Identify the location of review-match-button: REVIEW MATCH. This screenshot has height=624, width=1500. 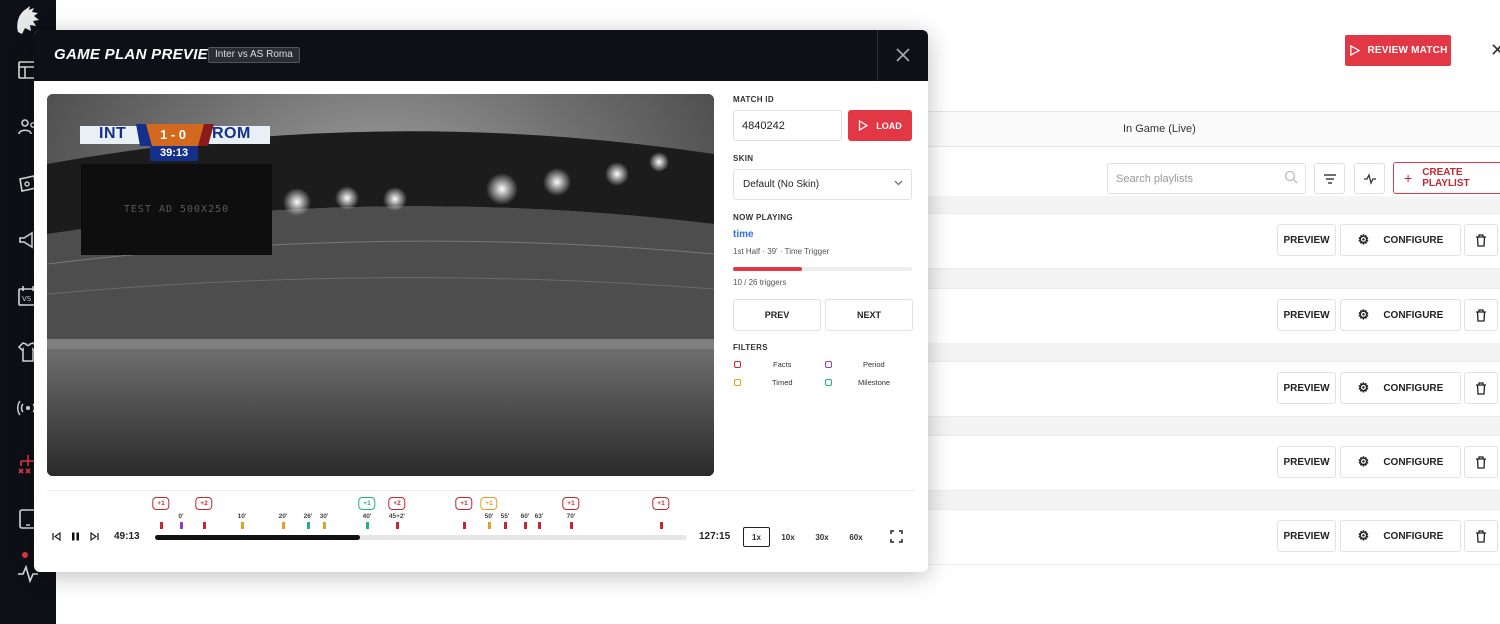
(1398, 50).